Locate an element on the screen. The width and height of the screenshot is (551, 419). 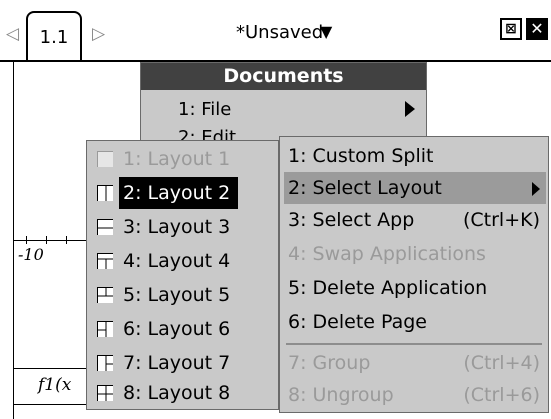
menu-item-layout-6: 6: Layout 6 is located at coordinates (183, 329).